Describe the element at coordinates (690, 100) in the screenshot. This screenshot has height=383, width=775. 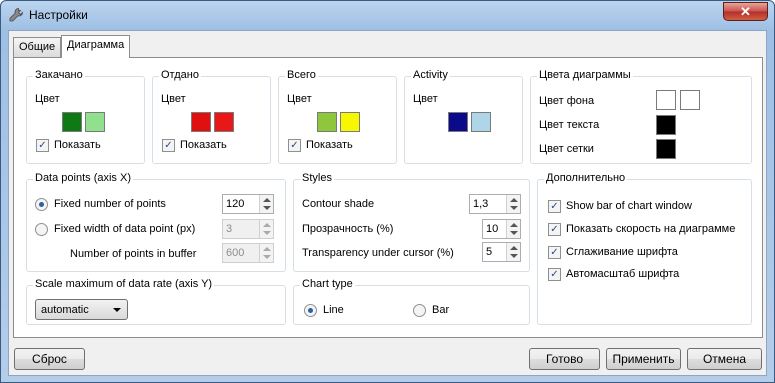
I see `background-color-2-swatch` at that location.